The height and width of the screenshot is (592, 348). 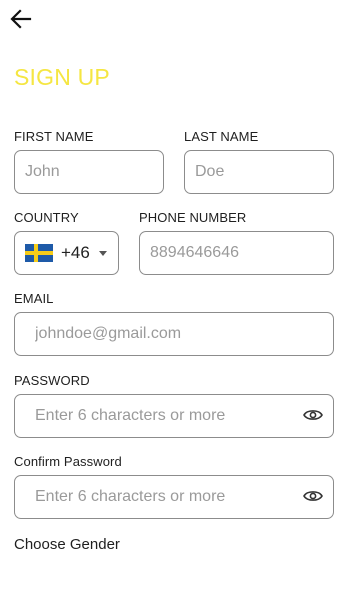 I want to click on page-title: SIGN UP, so click(x=62, y=77).